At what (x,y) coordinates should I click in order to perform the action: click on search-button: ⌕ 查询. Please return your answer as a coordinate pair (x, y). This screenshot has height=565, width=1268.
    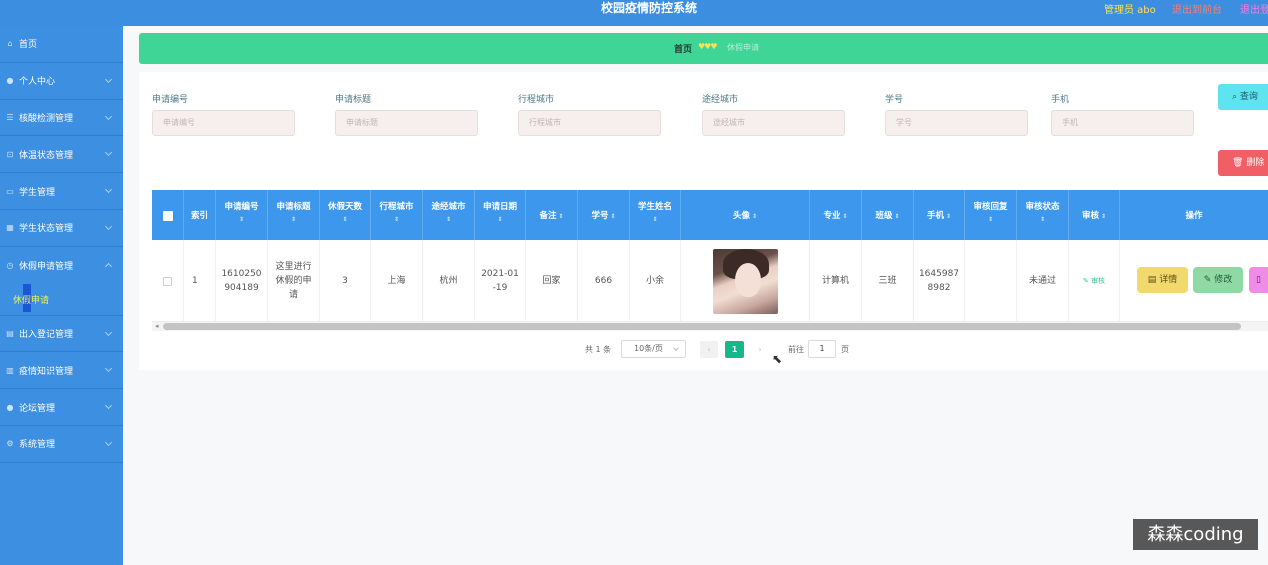
    Looking at the image, I should click on (1243, 97).